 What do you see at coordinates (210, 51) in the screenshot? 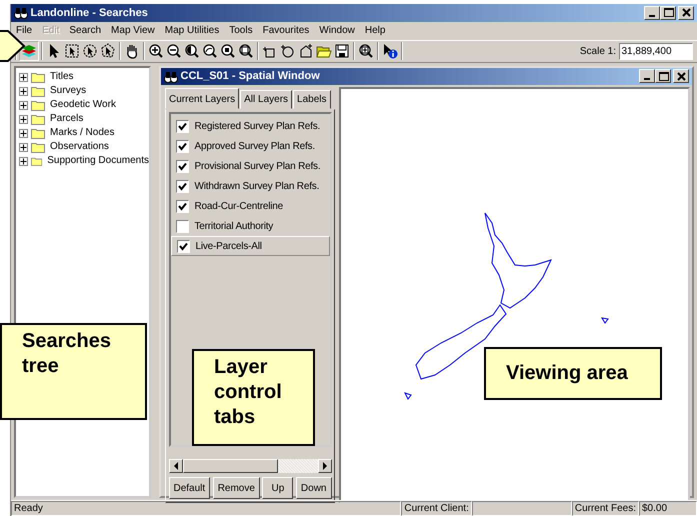
I see `zoom-previous-icon` at bounding box center [210, 51].